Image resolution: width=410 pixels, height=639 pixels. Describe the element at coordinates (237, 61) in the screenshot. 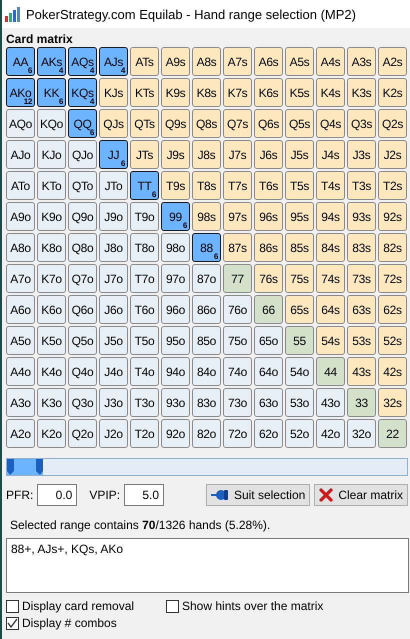

I see `hand-cell: A7s` at that location.